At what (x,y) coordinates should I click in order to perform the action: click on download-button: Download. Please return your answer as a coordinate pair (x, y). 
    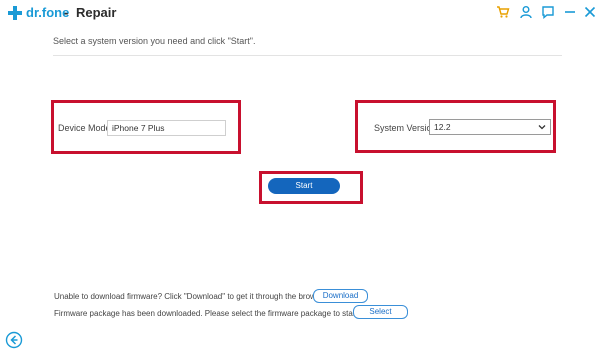
    Looking at the image, I should click on (340, 296).